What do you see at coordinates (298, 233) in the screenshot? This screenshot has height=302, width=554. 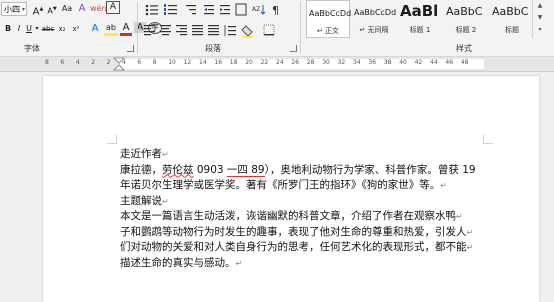 I see `paragraph-line: 子和鹦鹉等动物行为时发生的趣事，表现了他对生命的尊重和热爱，引发人↵` at bounding box center [298, 233].